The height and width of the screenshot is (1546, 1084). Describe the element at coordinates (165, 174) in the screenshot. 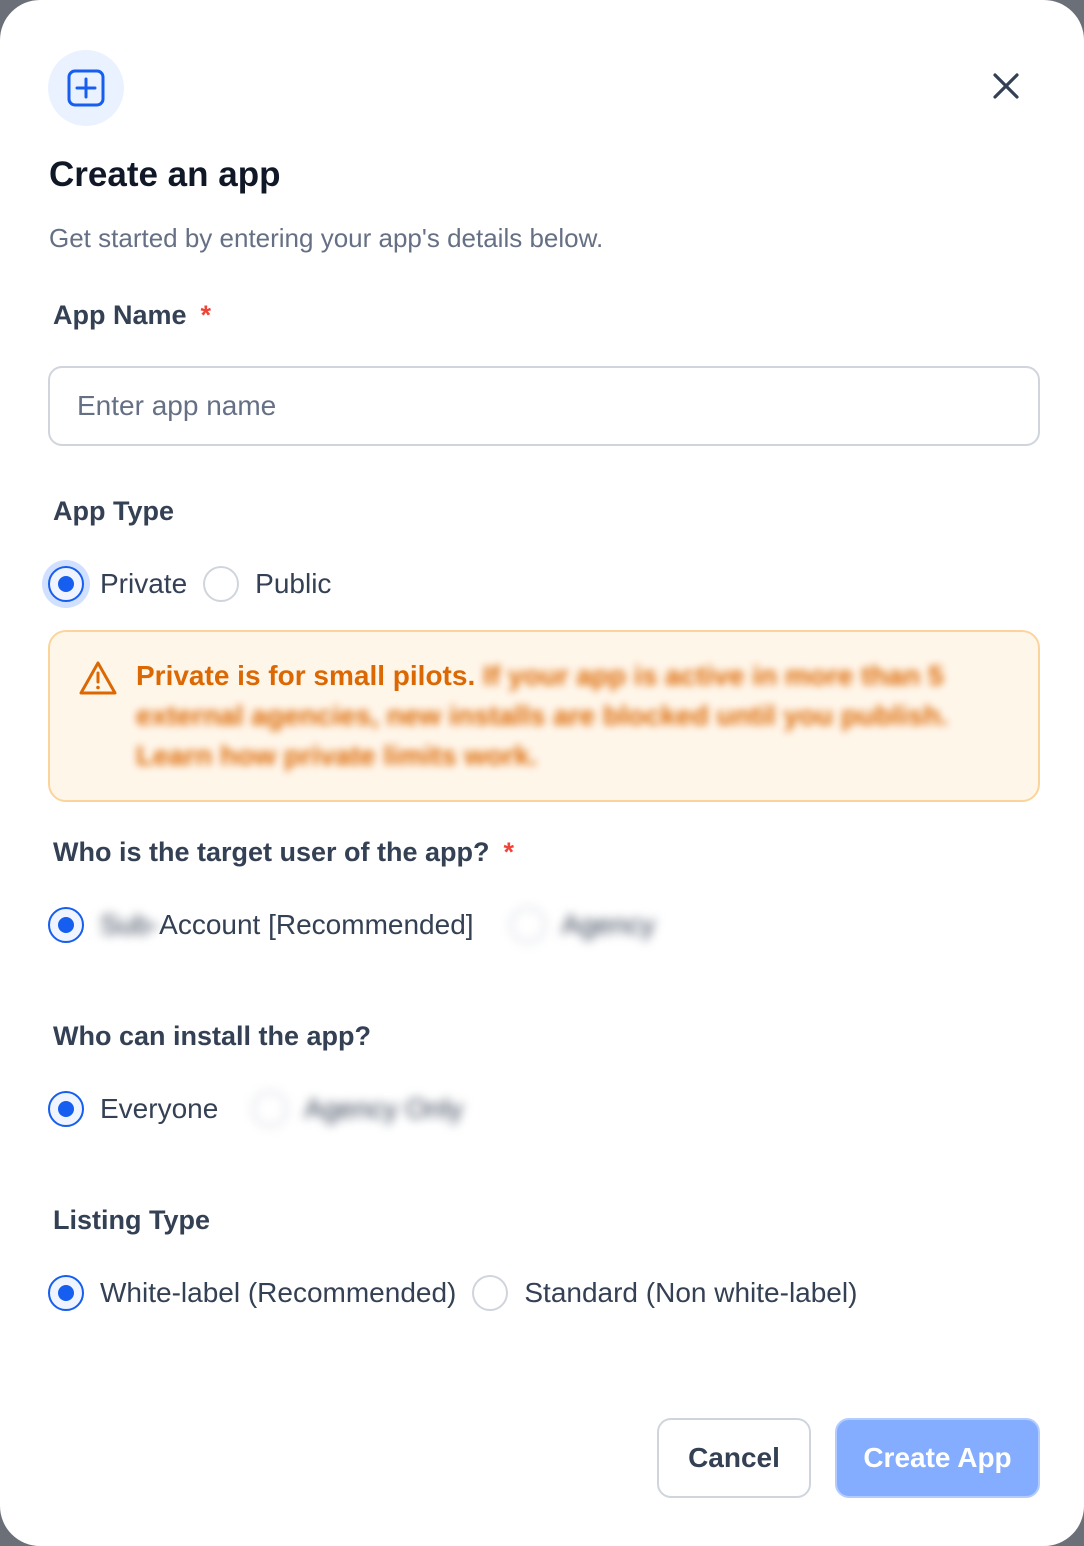

I see `dialog-title: Create an app` at that location.